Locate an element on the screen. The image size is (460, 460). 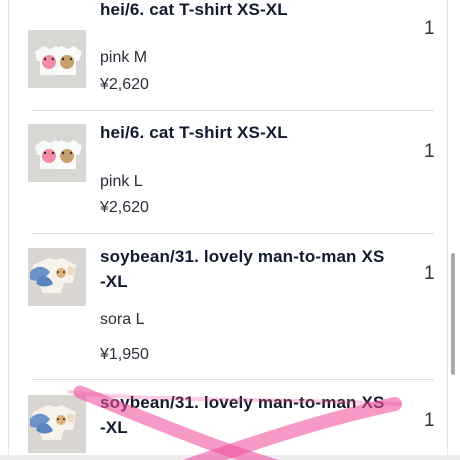
vertical-scrollbar is located at coordinates (453, 314).